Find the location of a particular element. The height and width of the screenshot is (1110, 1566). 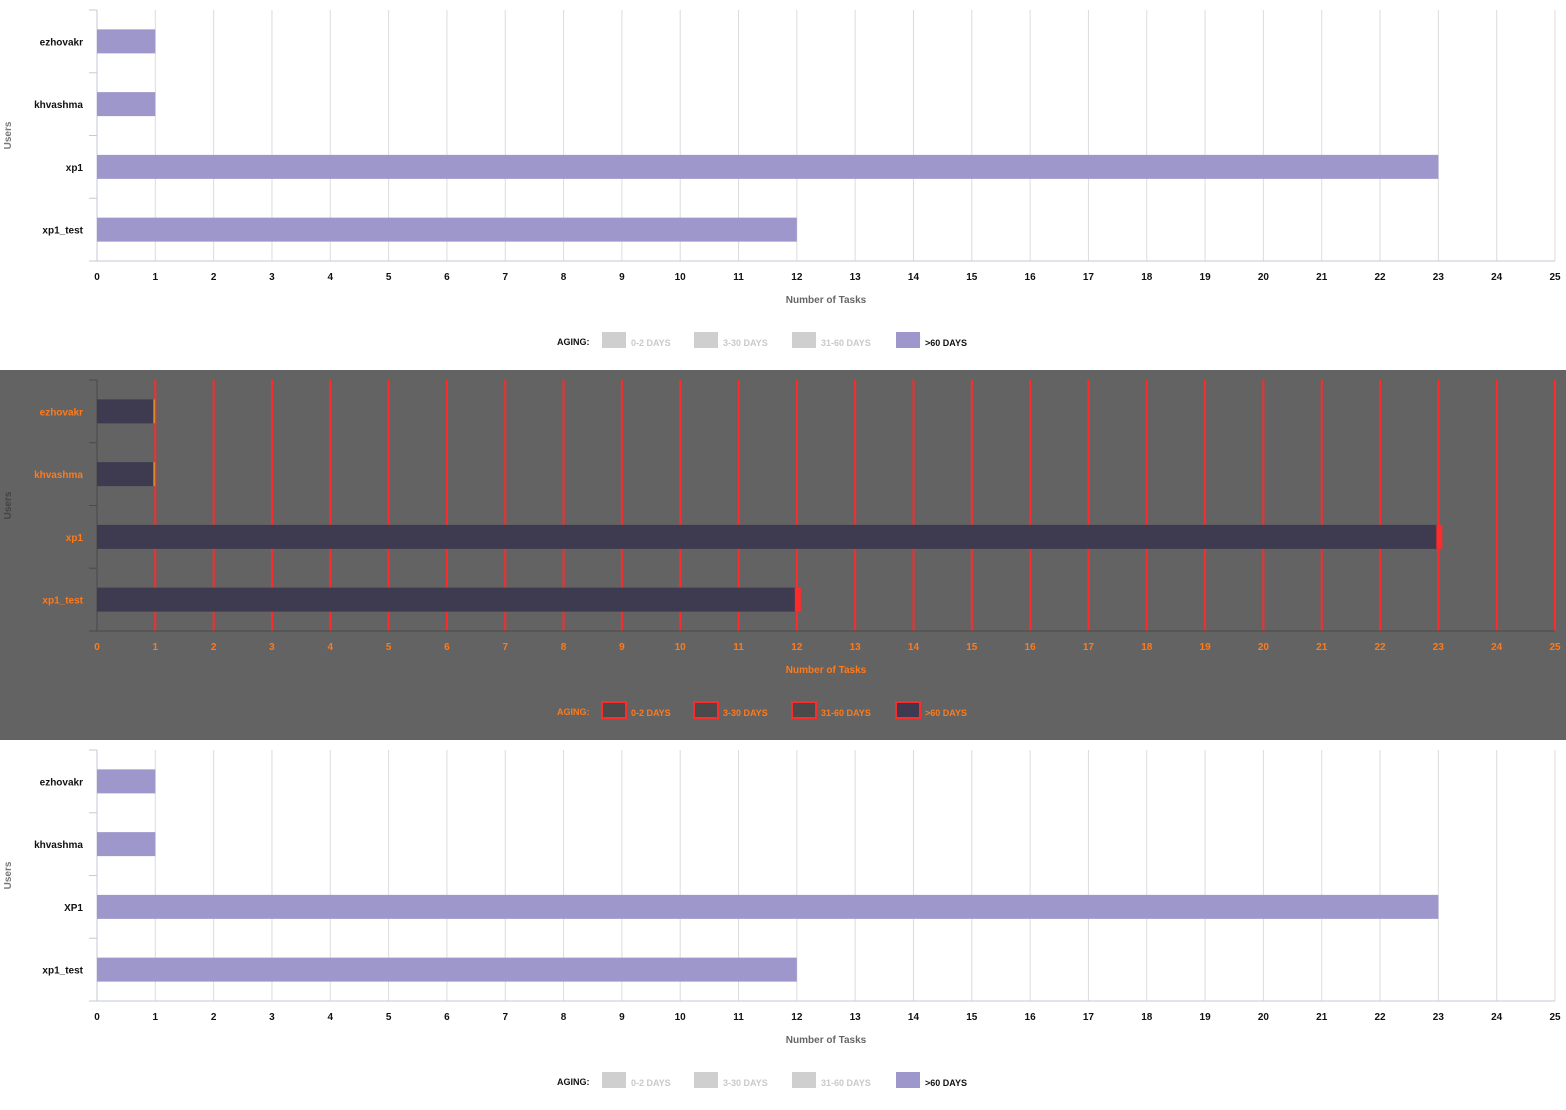

legend-label: 31-60 DAYS is located at coordinates (846, 713).